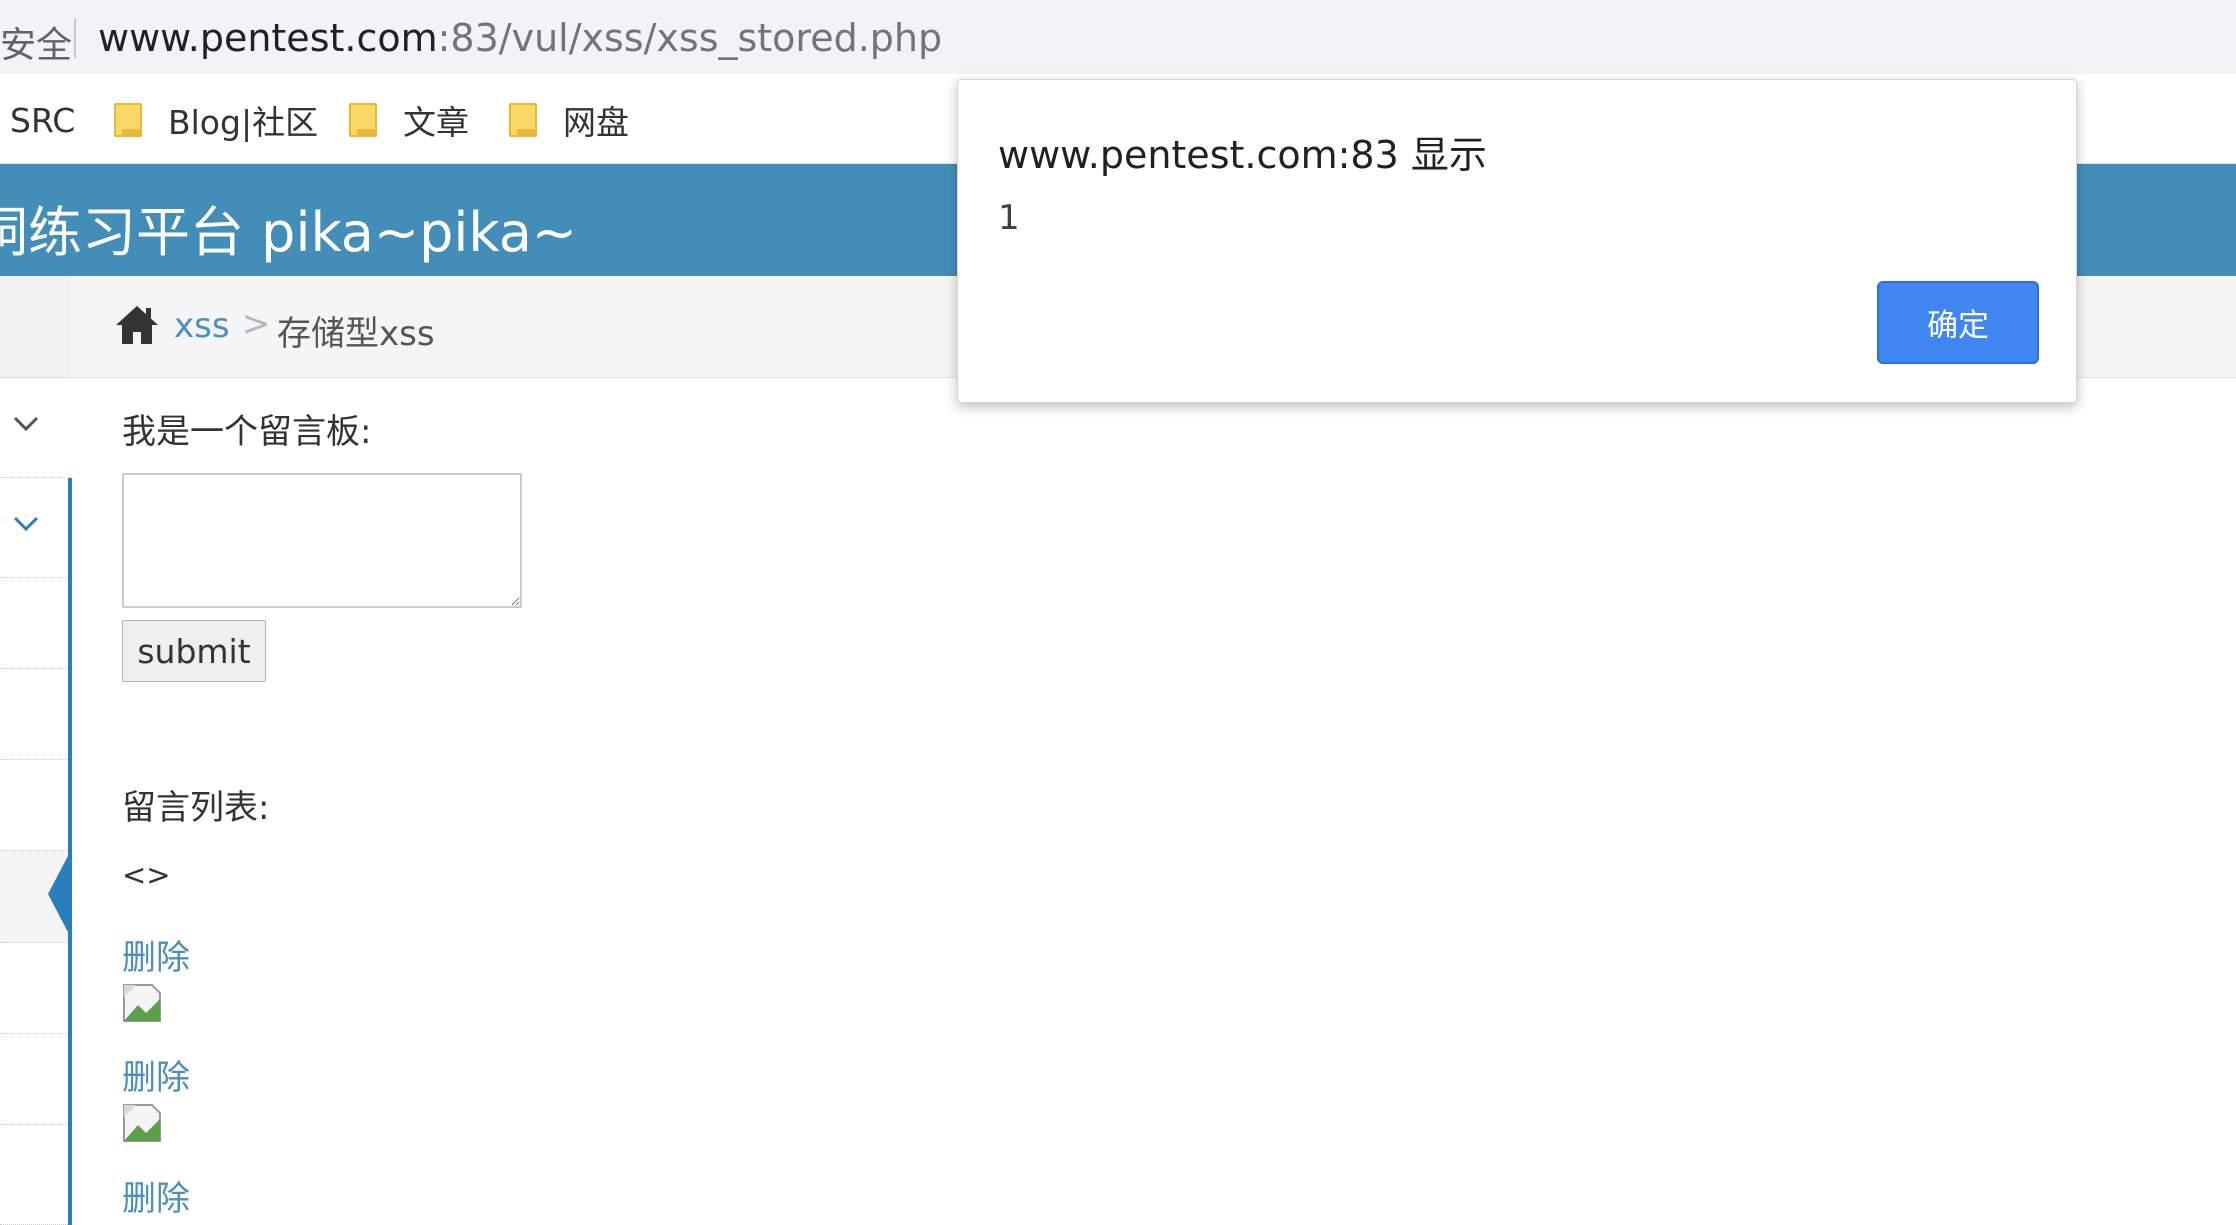  I want to click on alert-message: 1, so click(1009, 218).